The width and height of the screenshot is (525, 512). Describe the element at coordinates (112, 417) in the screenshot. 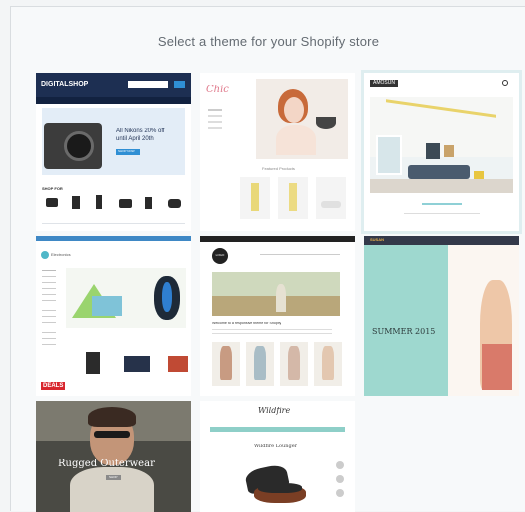

I see `model-hair` at that location.